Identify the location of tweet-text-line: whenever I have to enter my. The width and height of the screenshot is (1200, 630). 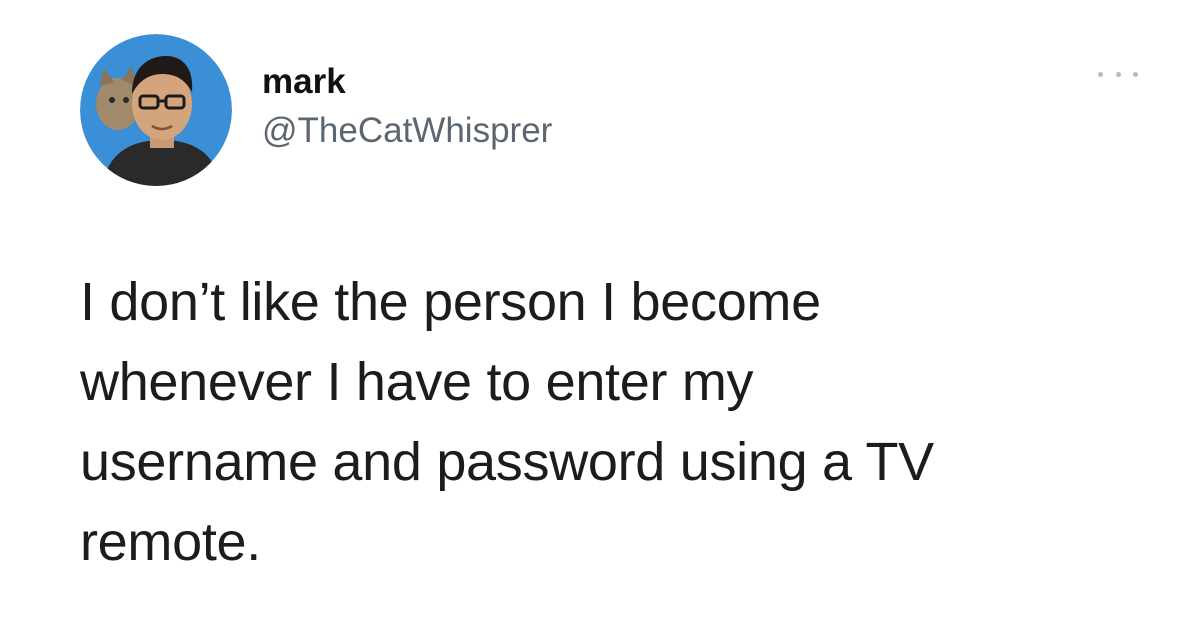
(417, 382).